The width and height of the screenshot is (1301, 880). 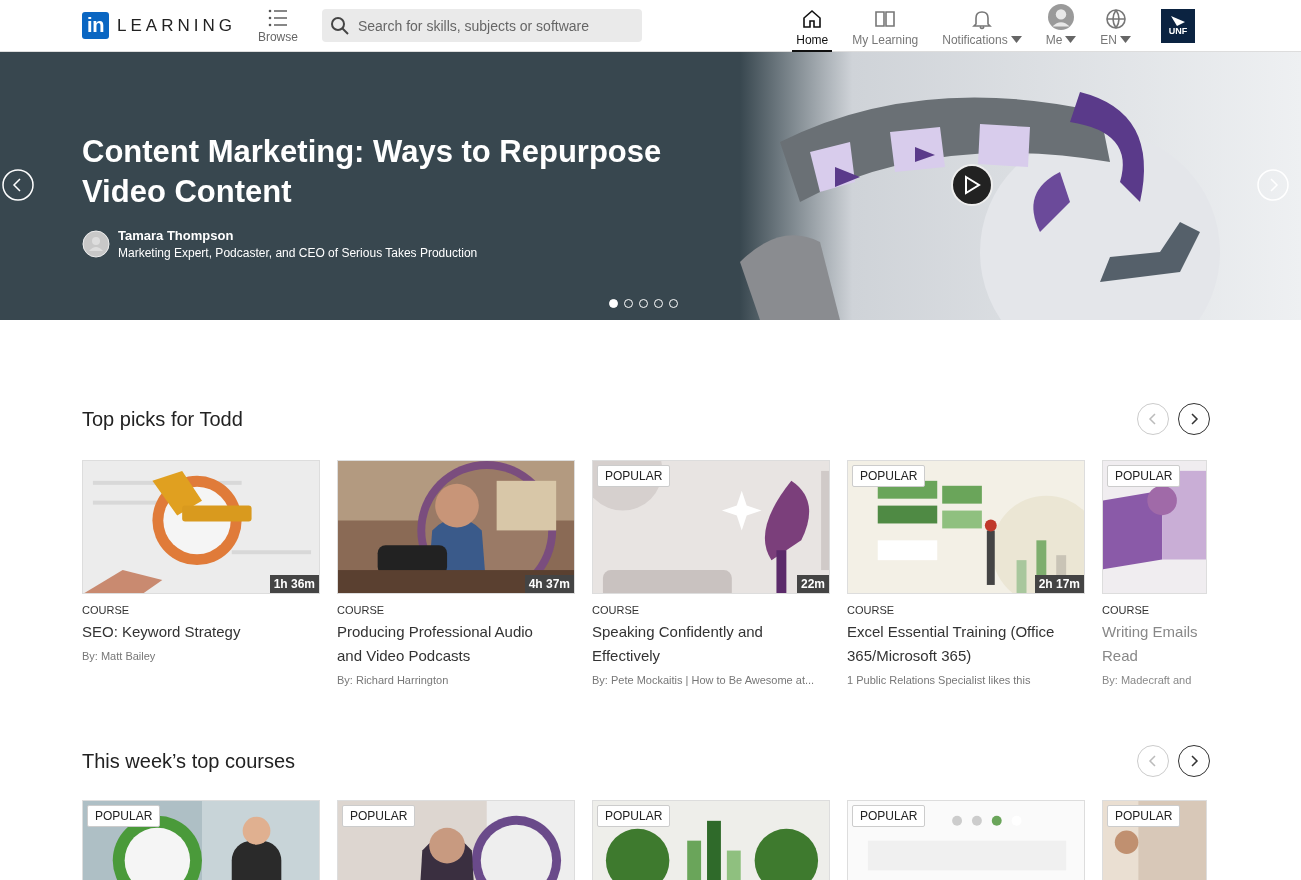 I want to click on nav-tab: Notifications, so click(x=982, y=26).